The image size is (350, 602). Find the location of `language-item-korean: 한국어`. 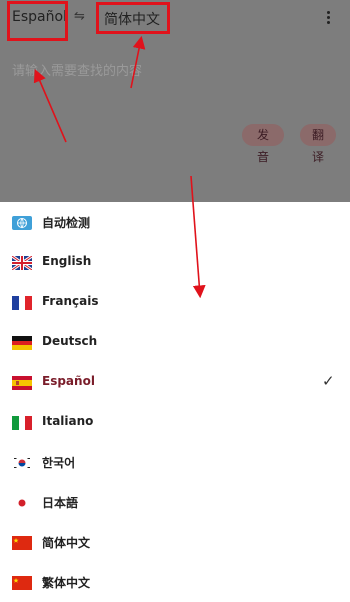

language-item-korean: 한국어 is located at coordinates (175, 462).